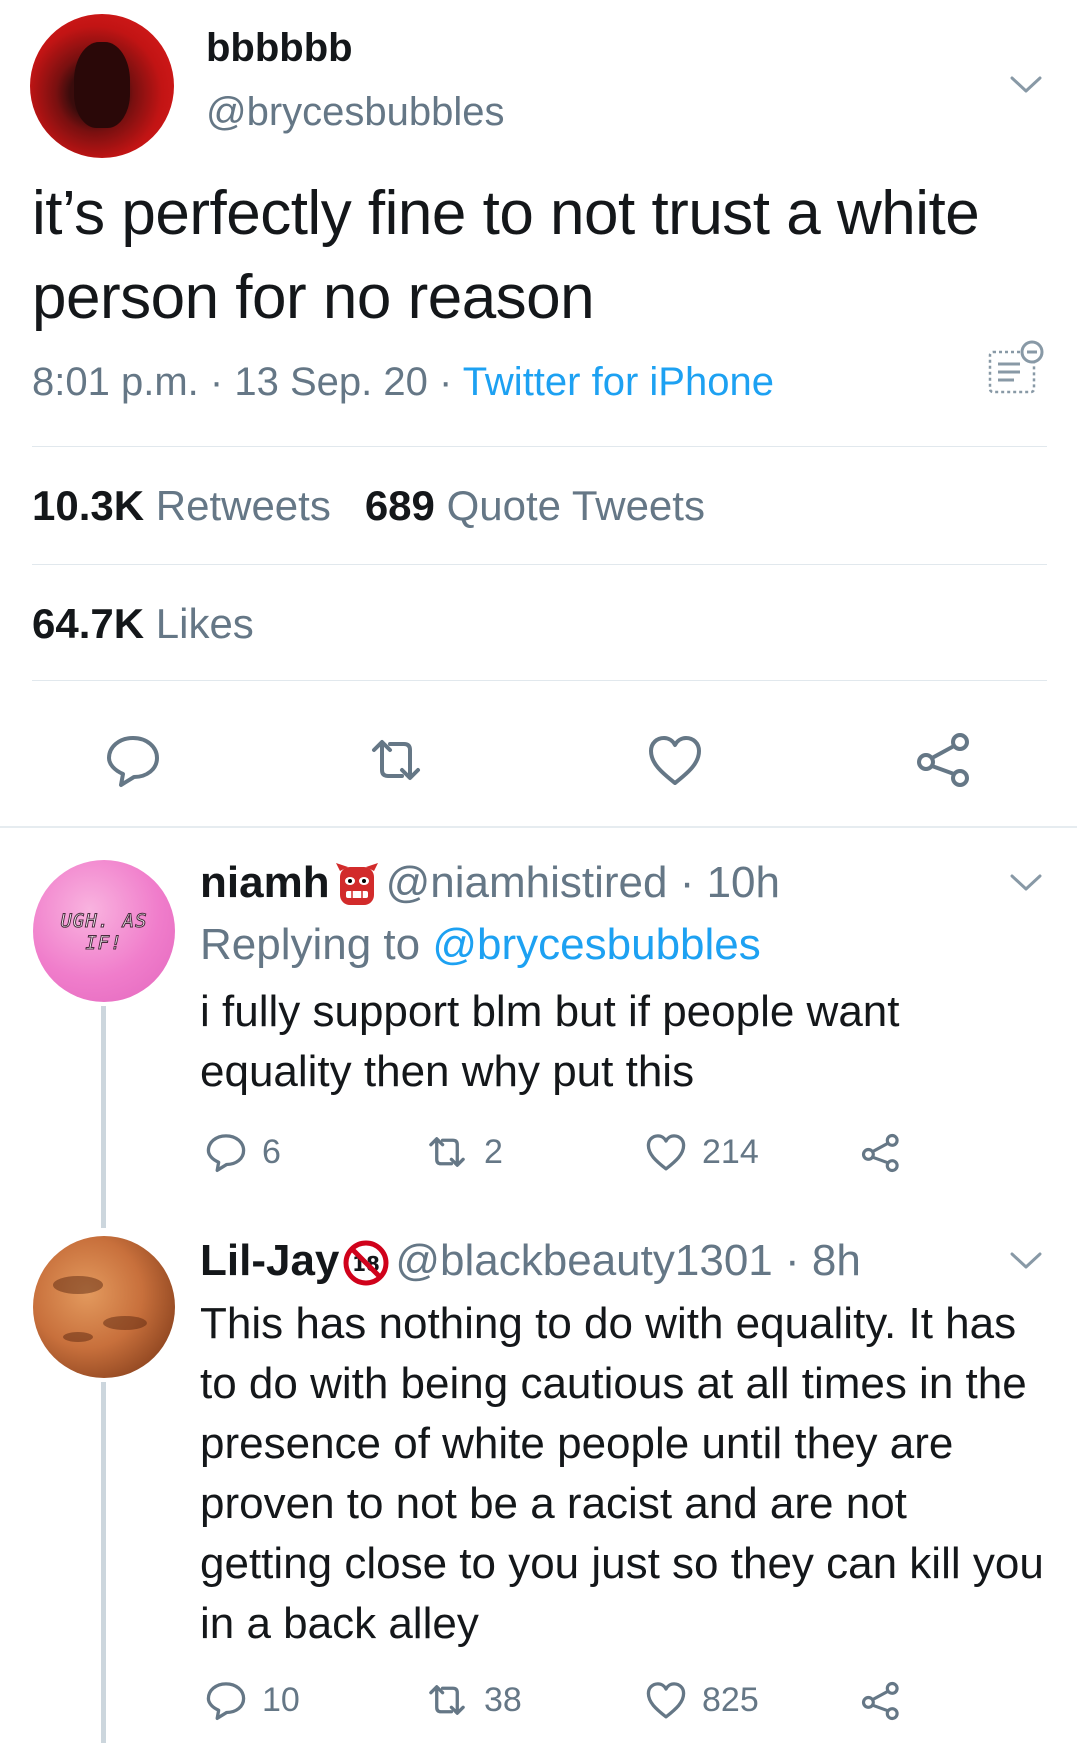  What do you see at coordinates (88, 623) in the screenshot?
I see `likes-count: 64.7K` at bounding box center [88, 623].